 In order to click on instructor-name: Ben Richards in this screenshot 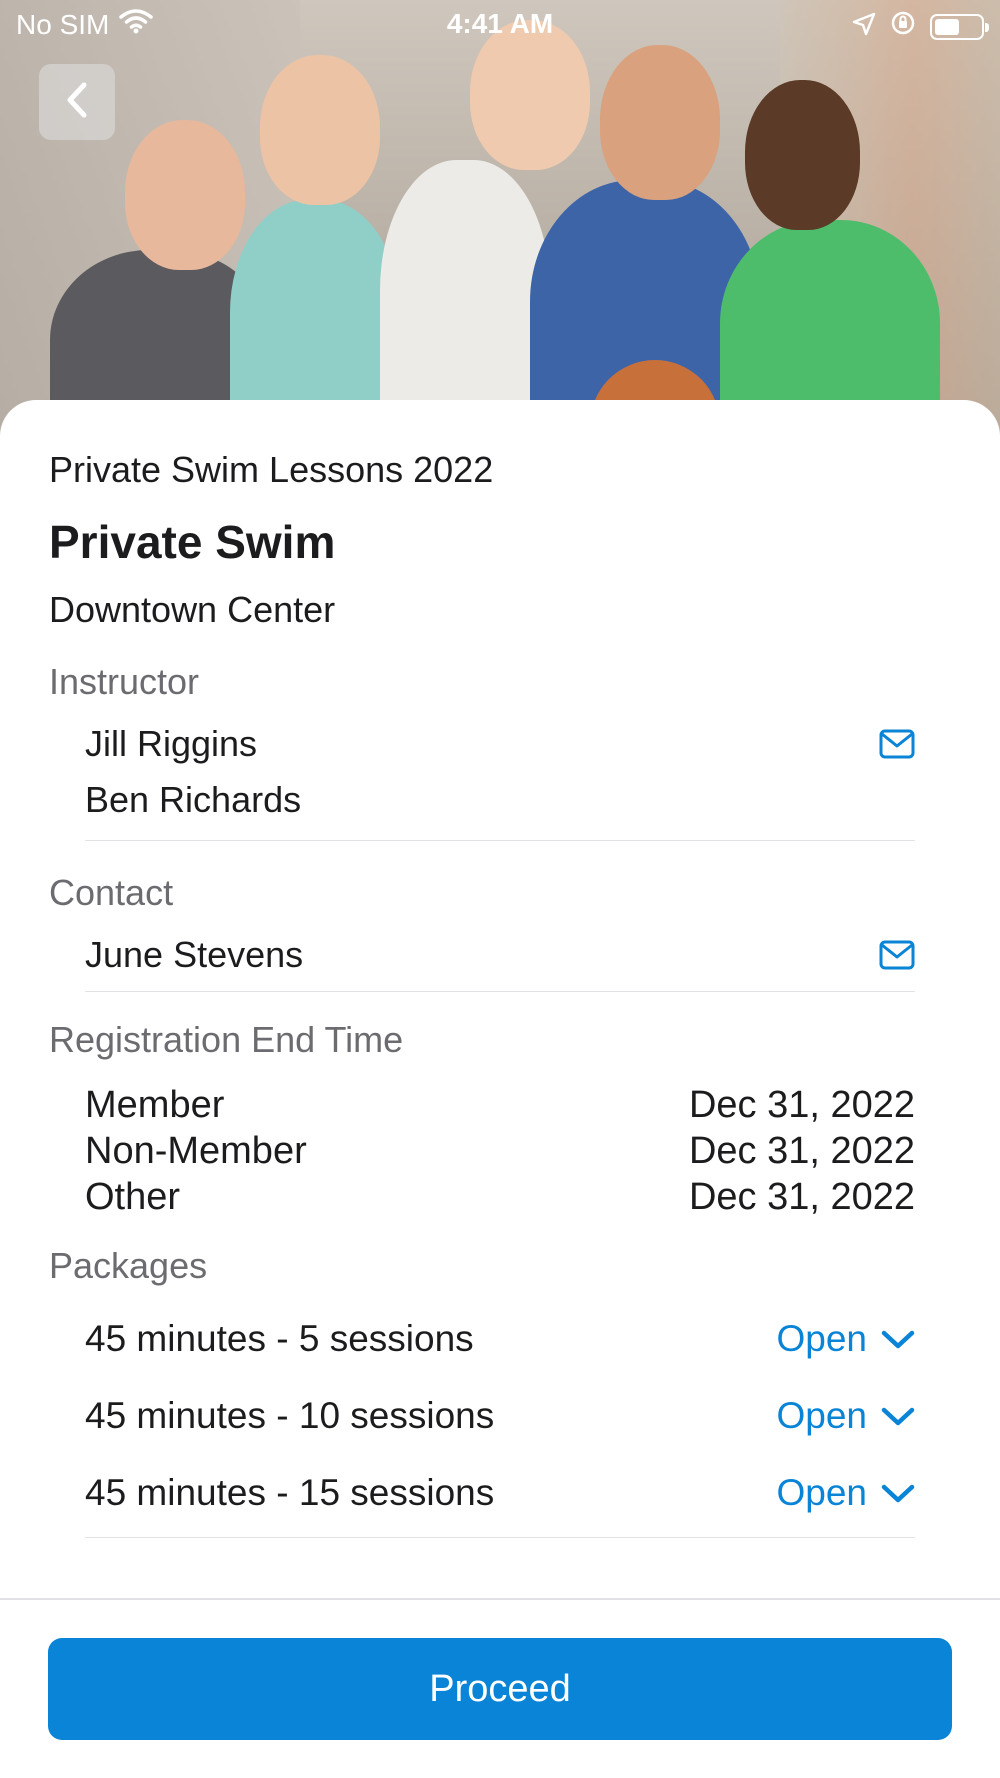, I will do `click(193, 799)`.